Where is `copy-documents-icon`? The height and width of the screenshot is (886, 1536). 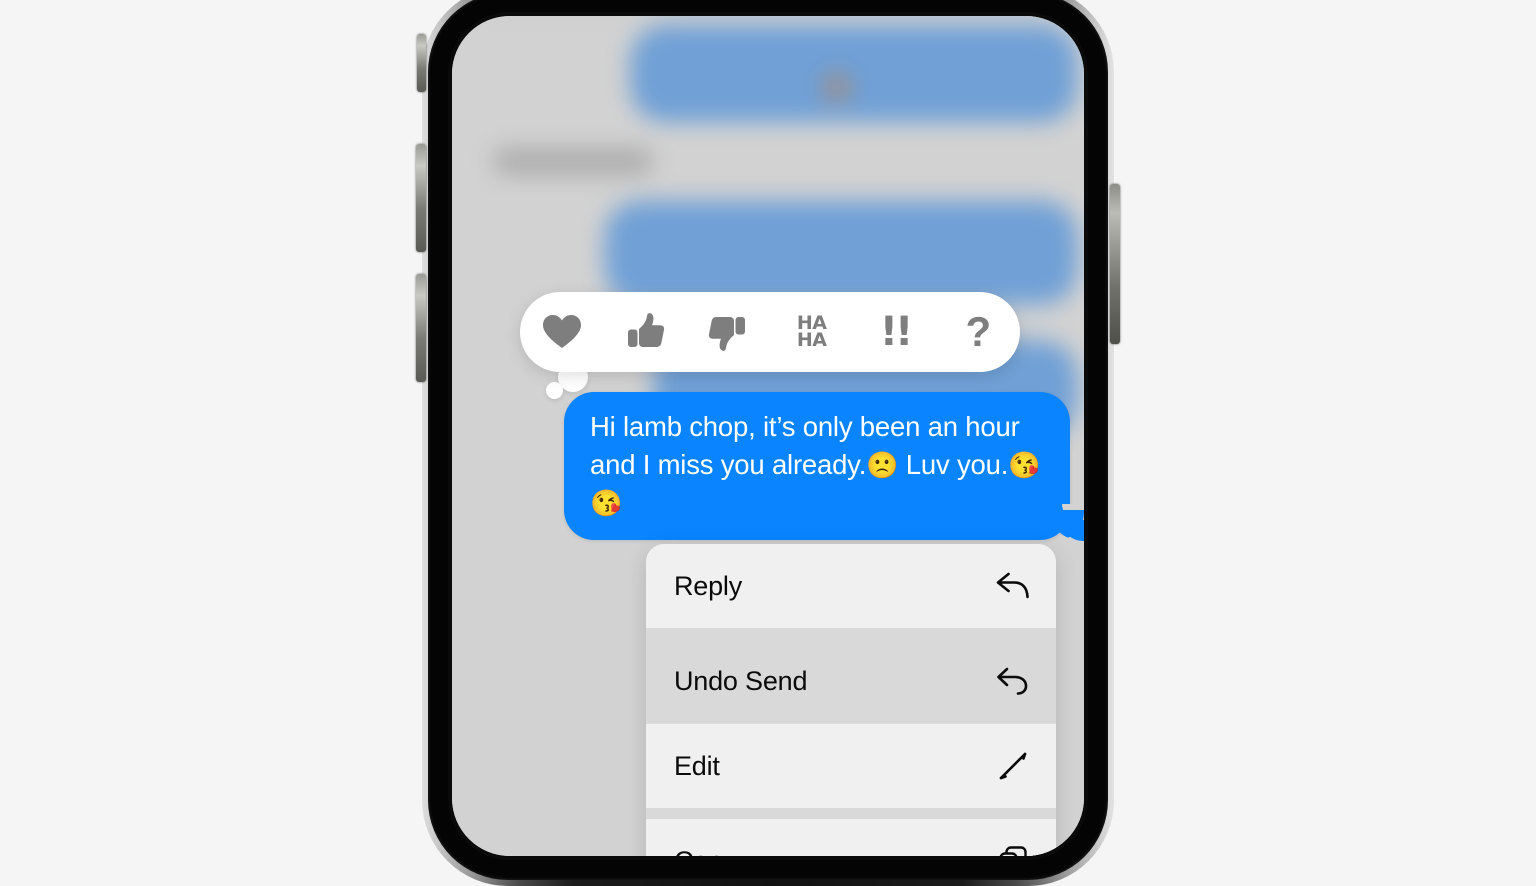 copy-documents-icon is located at coordinates (1013, 850).